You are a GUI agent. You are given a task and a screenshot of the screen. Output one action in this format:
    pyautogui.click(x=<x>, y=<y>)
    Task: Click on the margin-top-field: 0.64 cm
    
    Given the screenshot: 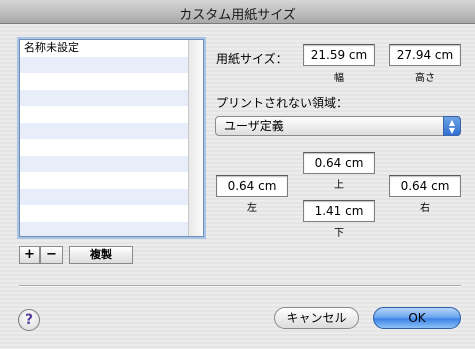 What is the action you would take?
    pyautogui.click(x=339, y=163)
    